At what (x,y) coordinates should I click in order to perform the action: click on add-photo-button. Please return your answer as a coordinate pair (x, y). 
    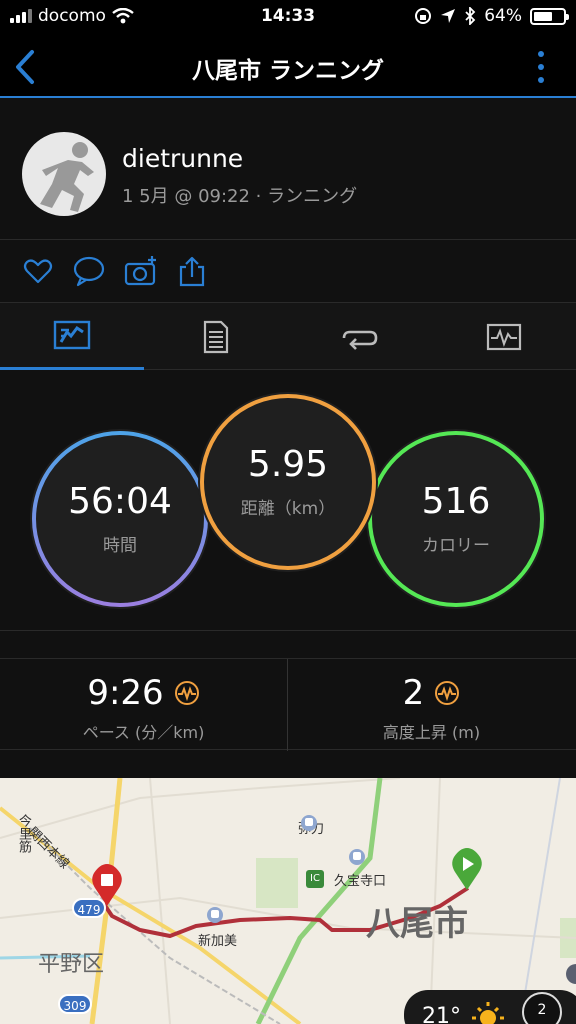
    Looking at the image, I should click on (140, 271).